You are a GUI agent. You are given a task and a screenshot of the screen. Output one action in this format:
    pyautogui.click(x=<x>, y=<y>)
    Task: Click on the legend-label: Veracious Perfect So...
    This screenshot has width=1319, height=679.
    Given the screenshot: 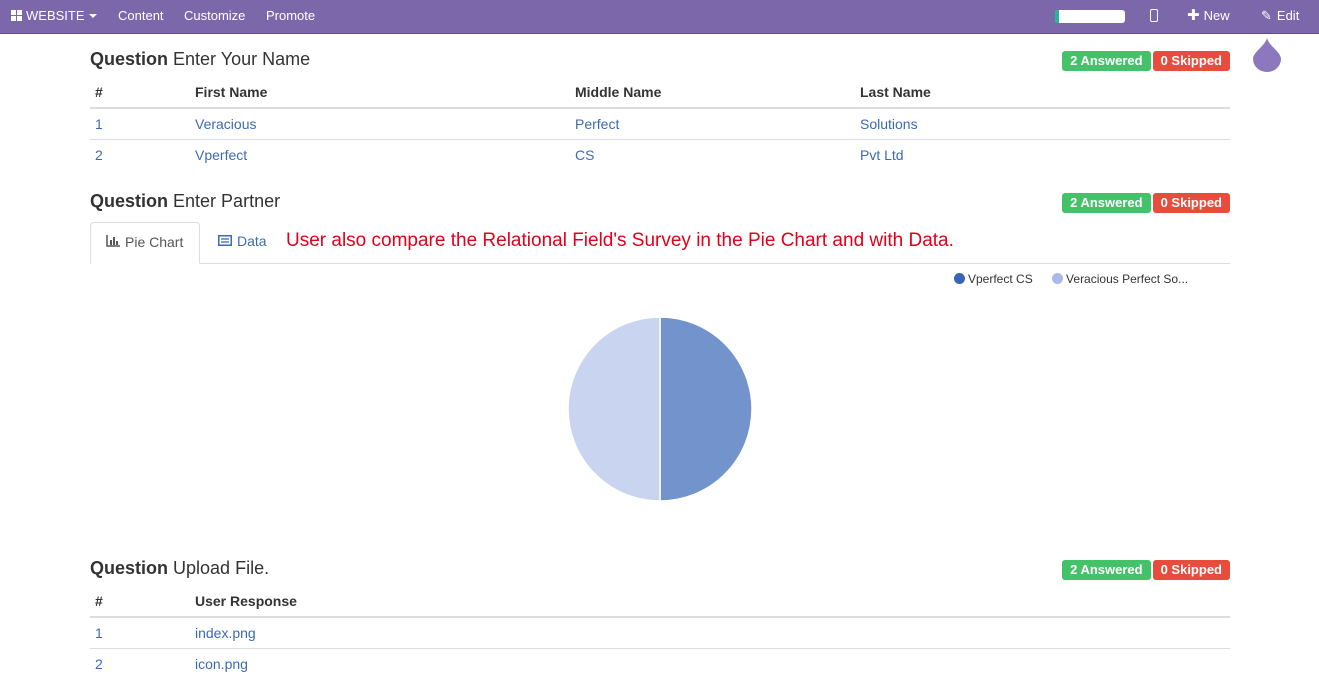 What is the action you would take?
    pyautogui.click(x=1127, y=279)
    